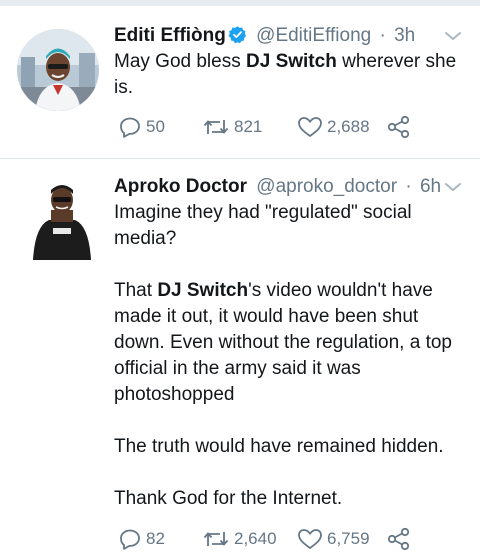 The image size is (480, 558). I want to click on tweet-text: May God bless DJ Switch wherever she is., so click(289, 75).